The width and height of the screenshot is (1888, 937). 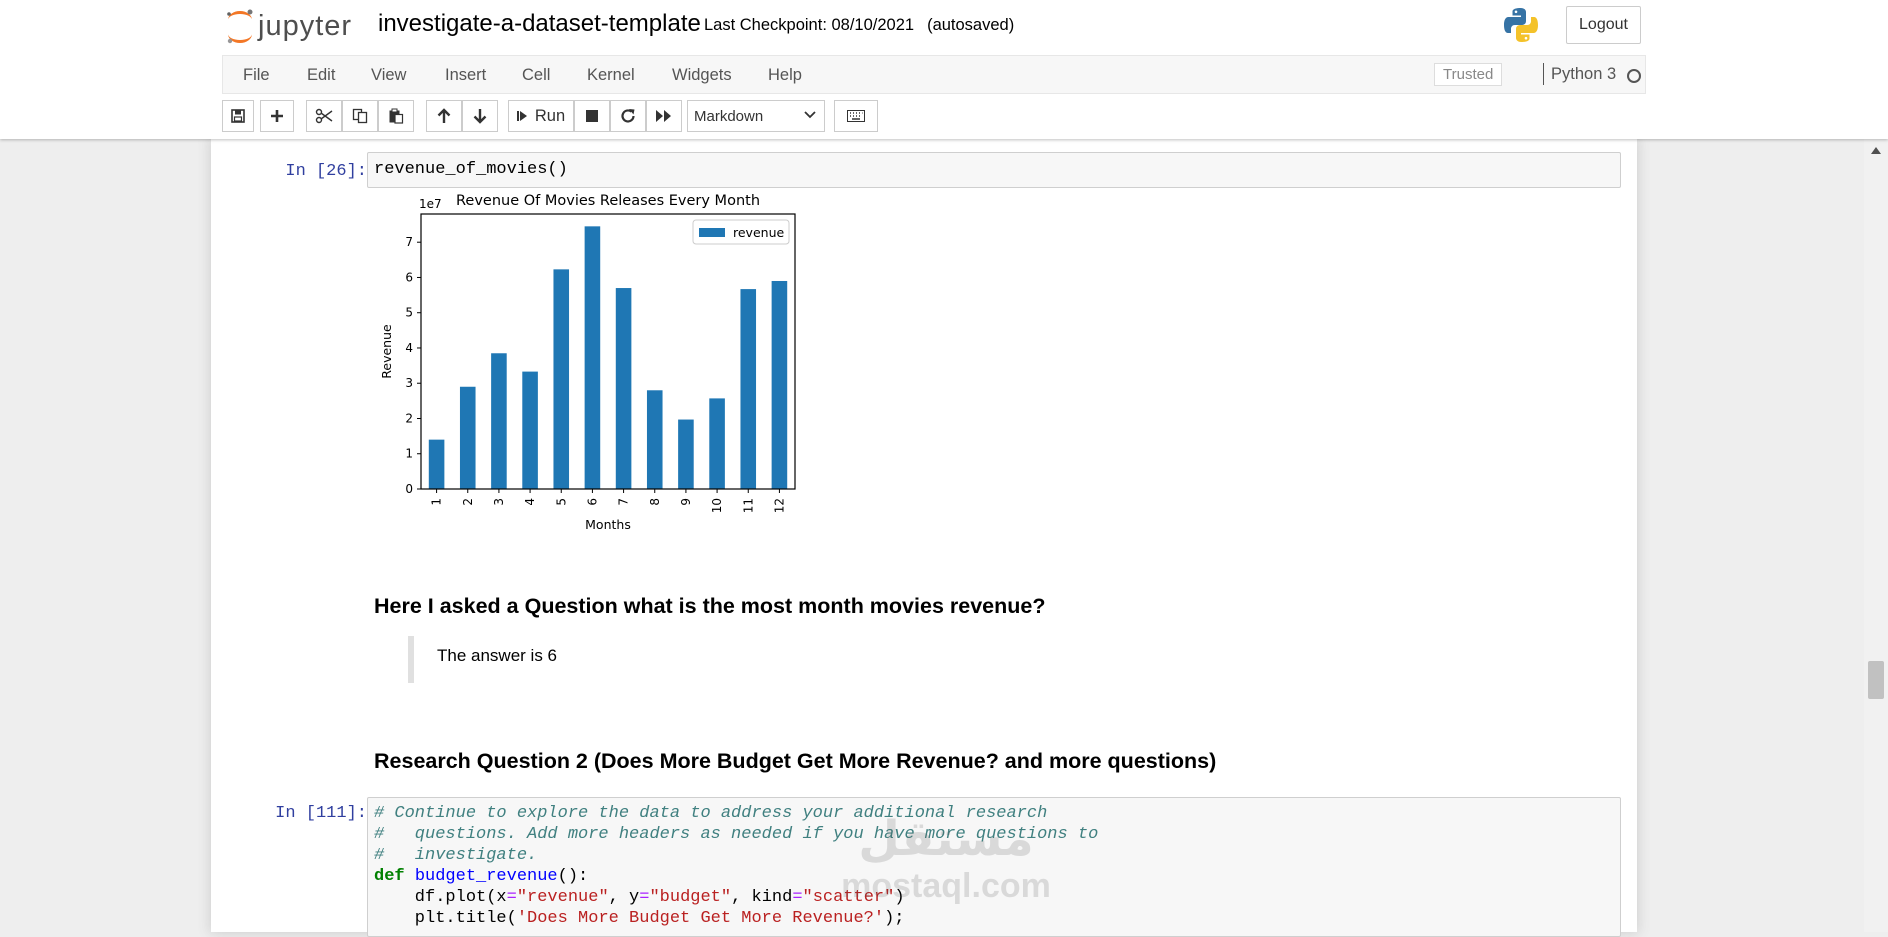 What do you see at coordinates (444, 116) in the screenshot?
I see `move-up-button` at bounding box center [444, 116].